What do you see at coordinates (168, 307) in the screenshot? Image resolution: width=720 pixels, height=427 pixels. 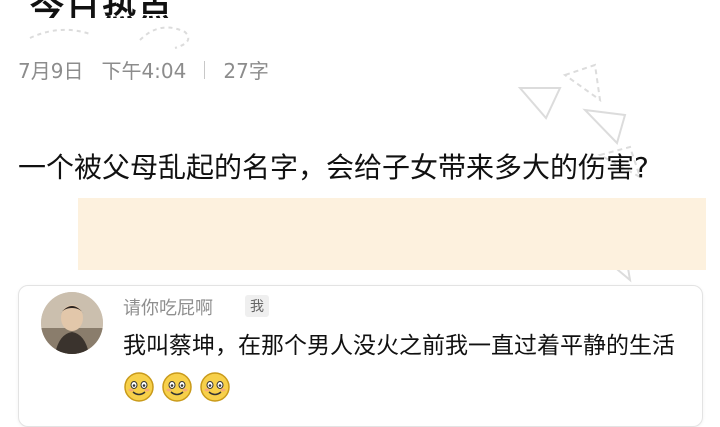 I see `comment-username: 请你吃屁啊` at bounding box center [168, 307].